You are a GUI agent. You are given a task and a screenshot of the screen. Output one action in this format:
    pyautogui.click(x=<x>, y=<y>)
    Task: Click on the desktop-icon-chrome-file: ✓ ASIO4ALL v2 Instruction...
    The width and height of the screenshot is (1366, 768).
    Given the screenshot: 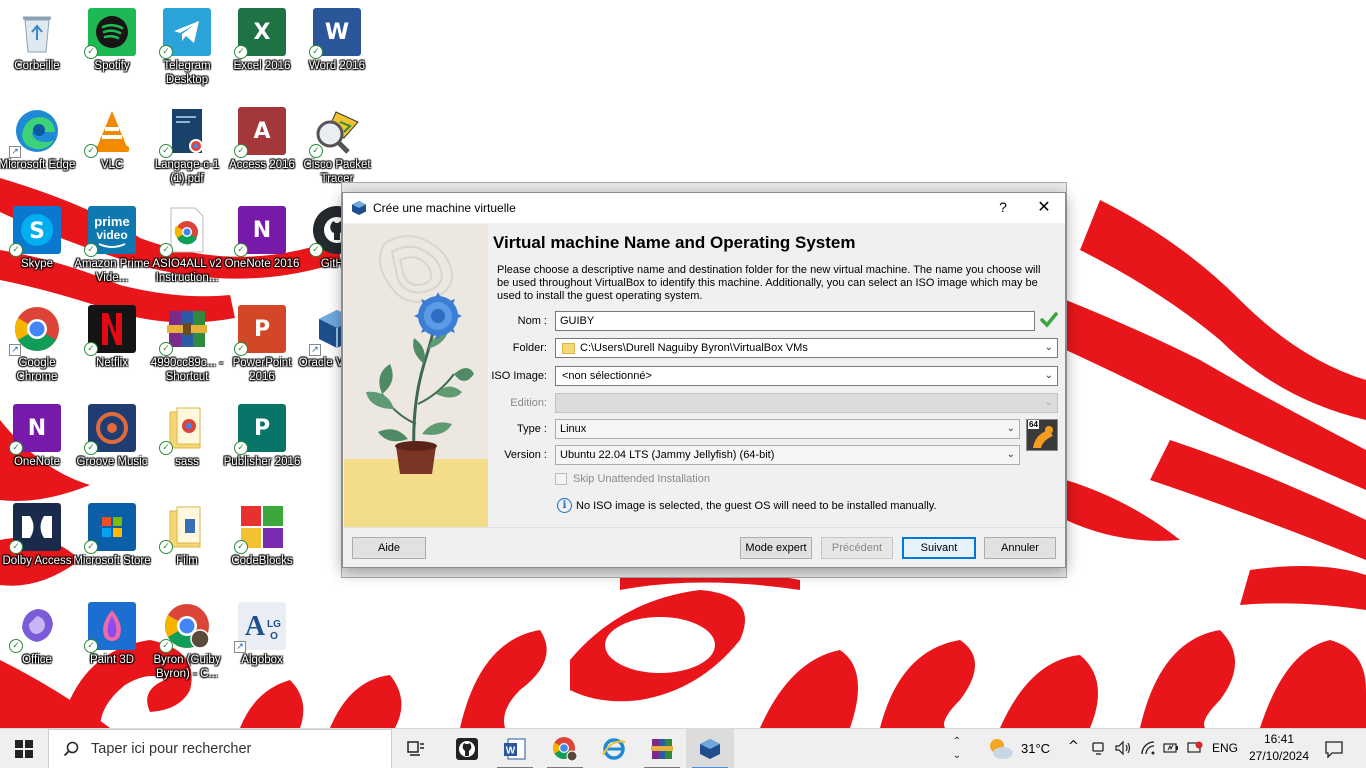 What is the action you would take?
    pyautogui.click(x=187, y=248)
    